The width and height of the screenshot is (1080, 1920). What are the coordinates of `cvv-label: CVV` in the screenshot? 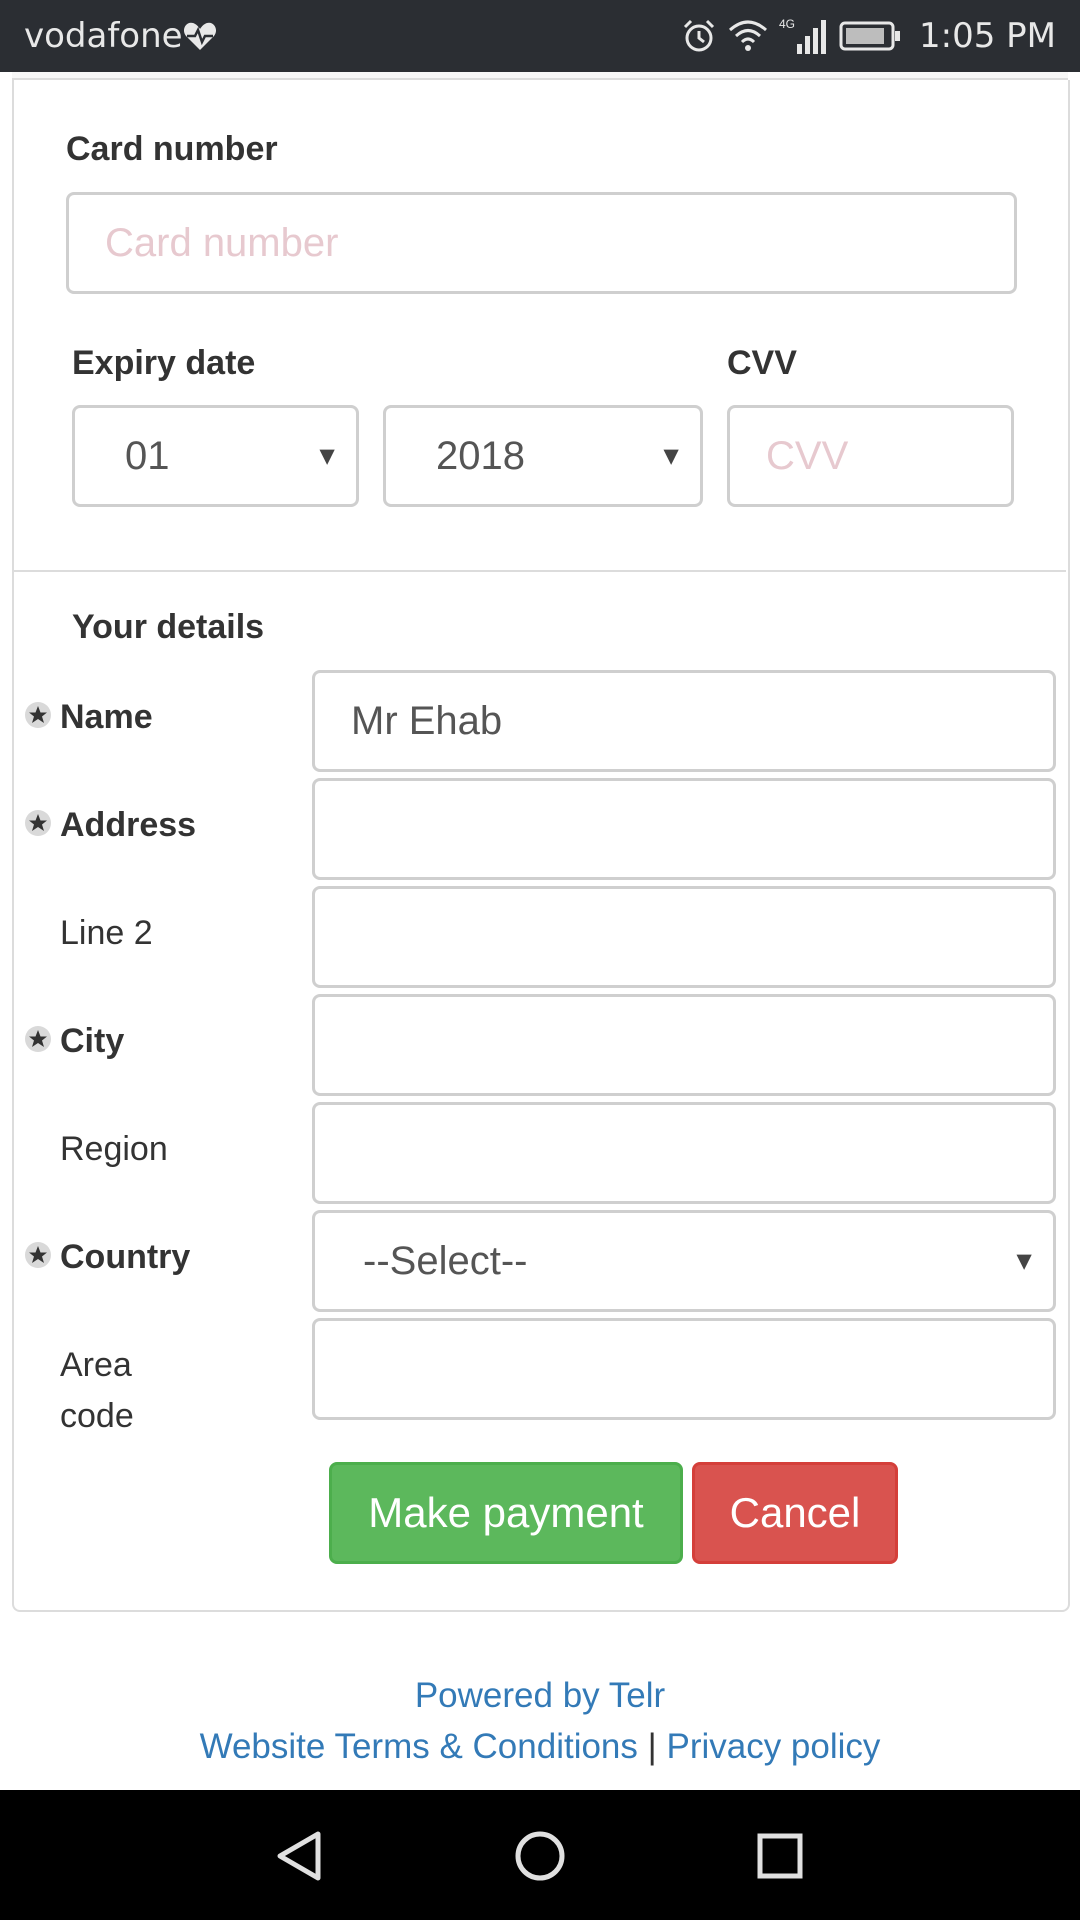 It's located at (762, 363).